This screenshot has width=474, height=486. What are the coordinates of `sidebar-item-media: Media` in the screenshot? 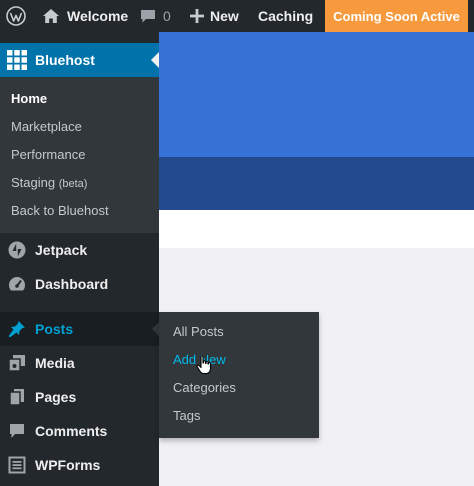 It's located at (79, 363).